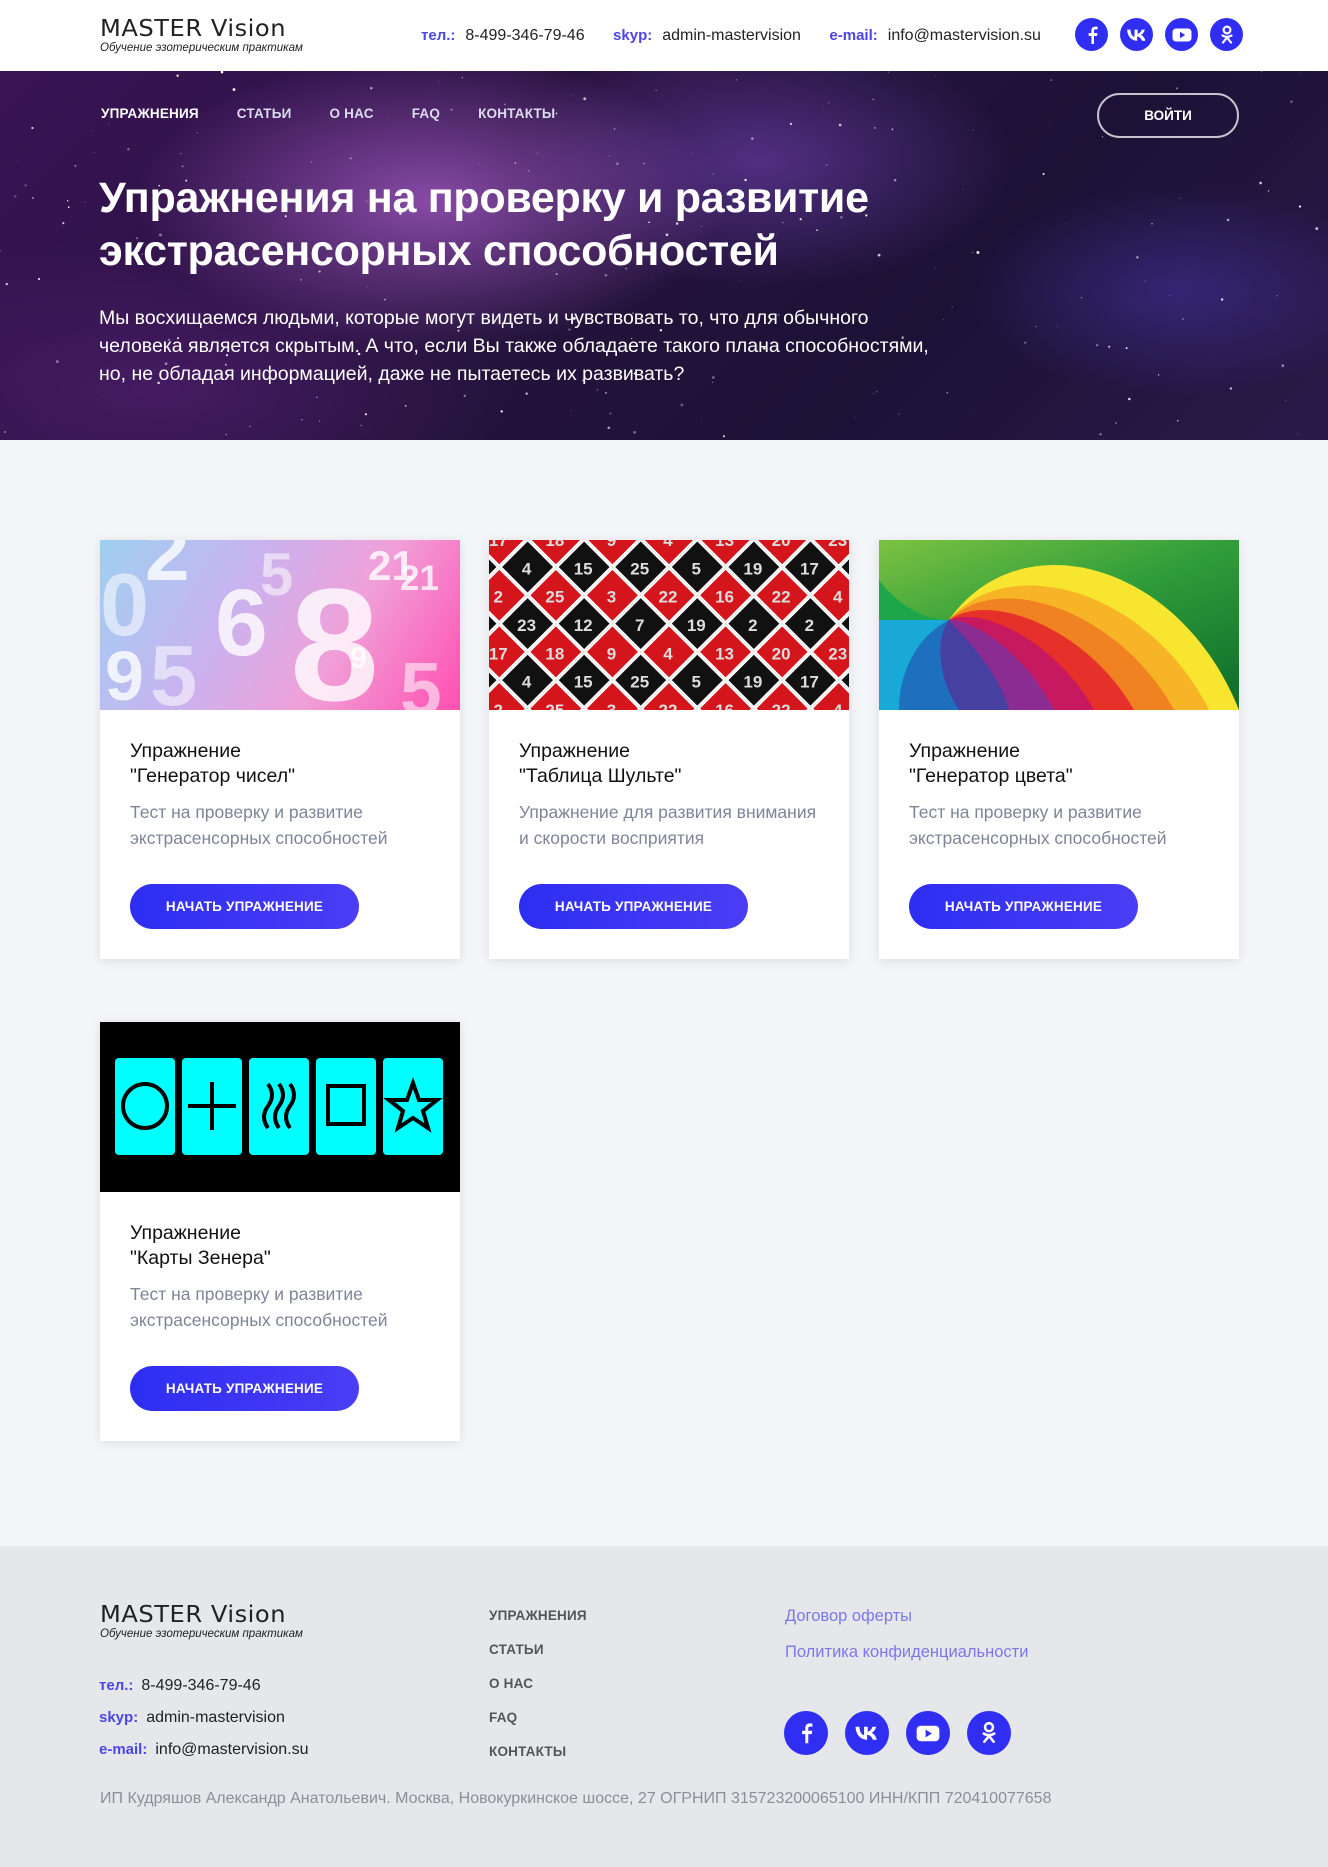 The width and height of the screenshot is (1328, 1867). I want to click on footer-nav-about: О НАС, so click(538, 1684).